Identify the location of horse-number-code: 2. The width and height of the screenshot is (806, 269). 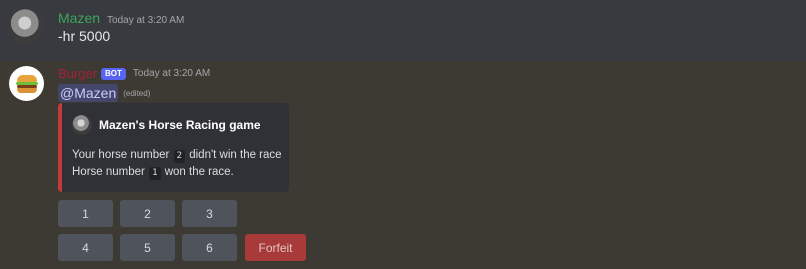
(179, 156).